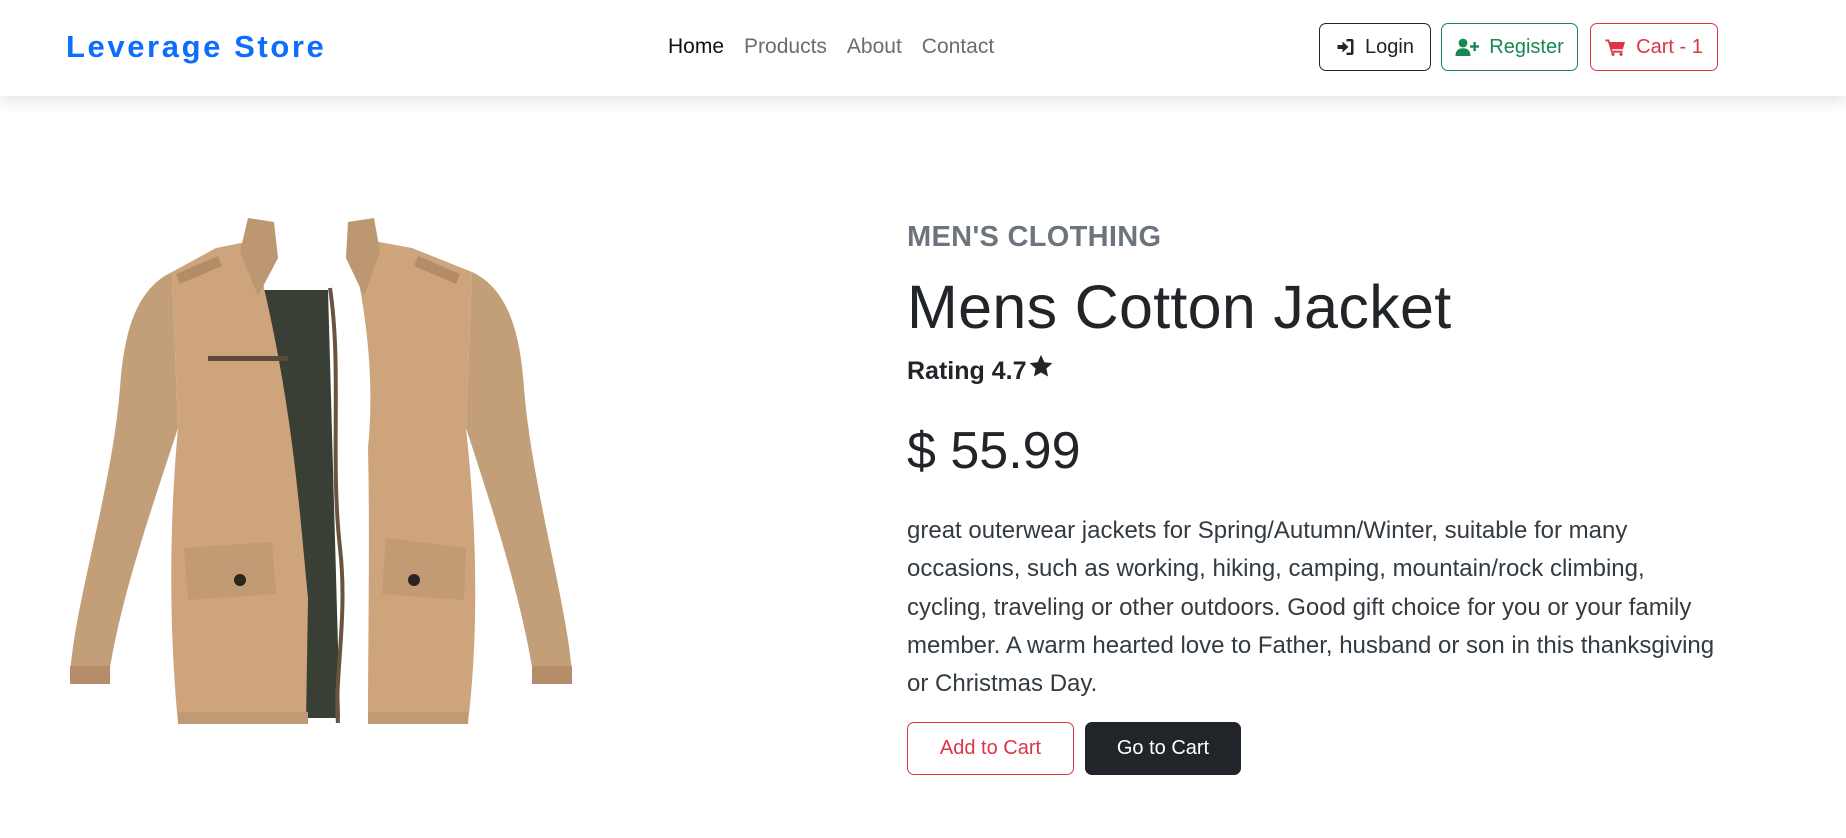 Image resolution: width=1846 pixels, height=838 pixels. I want to click on shopping-cart-icon, so click(1615, 47).